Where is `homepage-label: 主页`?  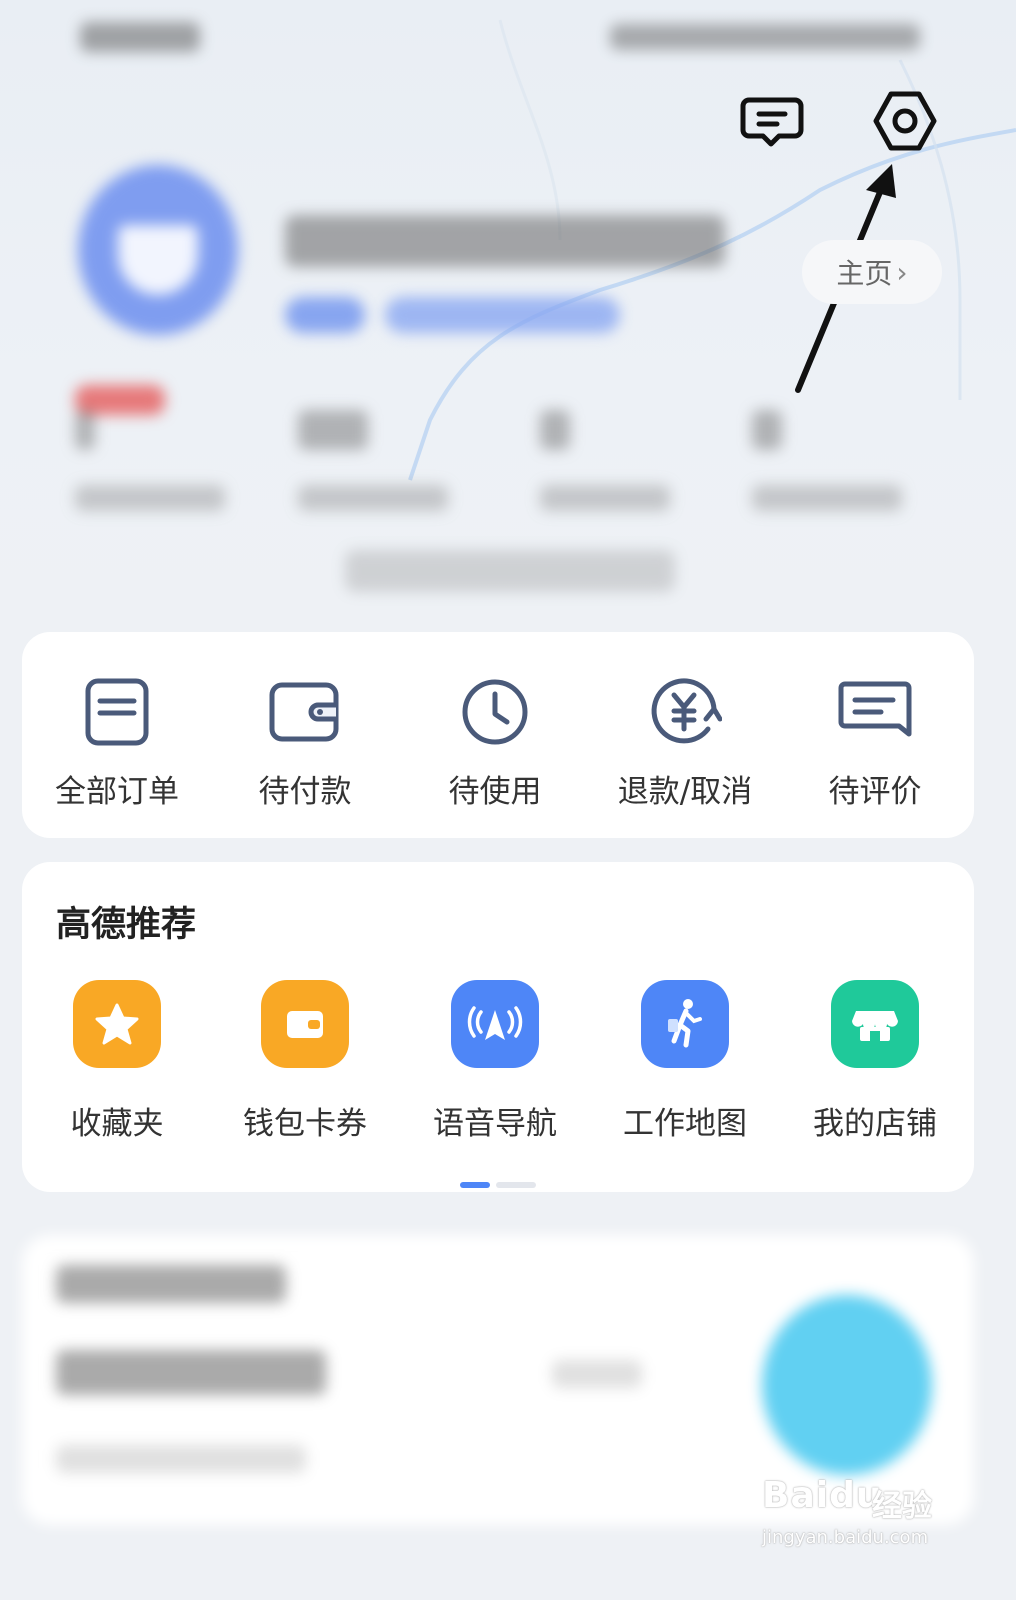
homepage-label: 主页 is located at coordinates (864, 273).